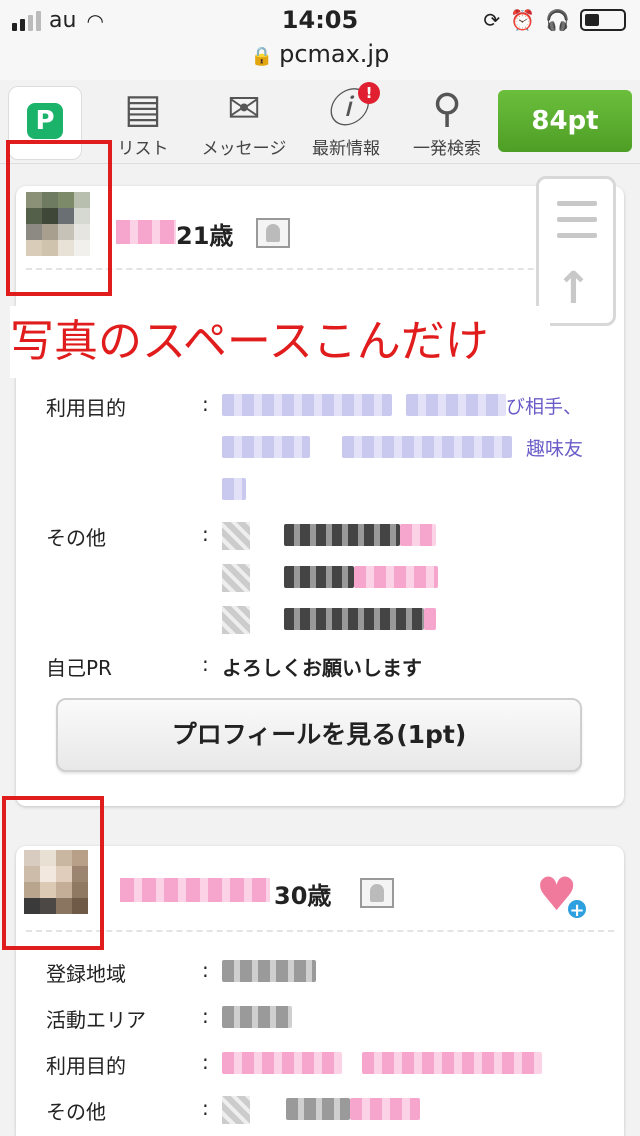  Describe the element at coordinates (244, 109) in the screenshot. I see `mail-icon: ✉` at that location.